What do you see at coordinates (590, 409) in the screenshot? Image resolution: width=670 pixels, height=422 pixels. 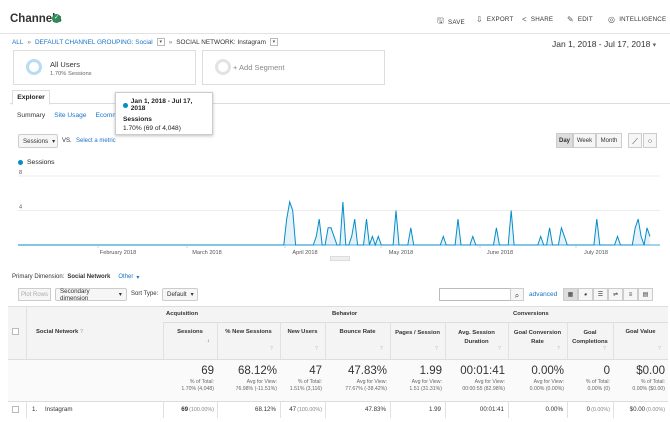 I see `row-cell: 0(0.00%)` at bounding box center [590, 409].